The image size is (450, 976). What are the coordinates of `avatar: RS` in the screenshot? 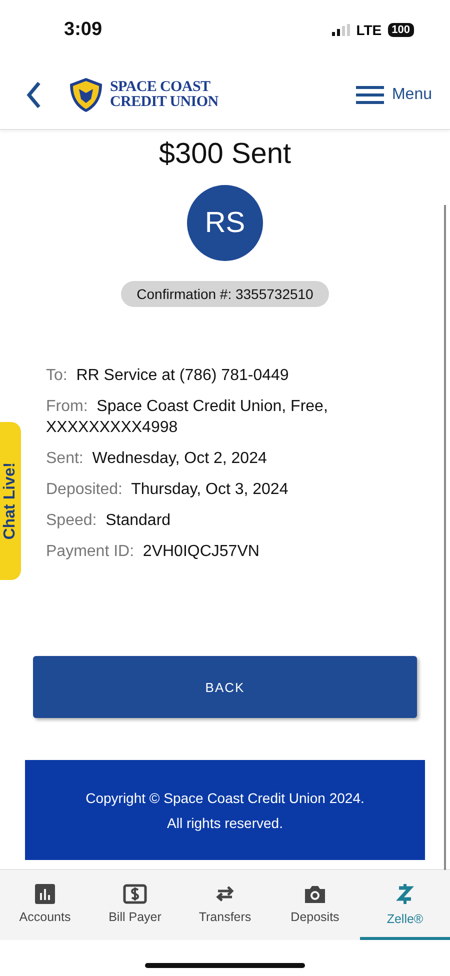 It's located at (225, 223).